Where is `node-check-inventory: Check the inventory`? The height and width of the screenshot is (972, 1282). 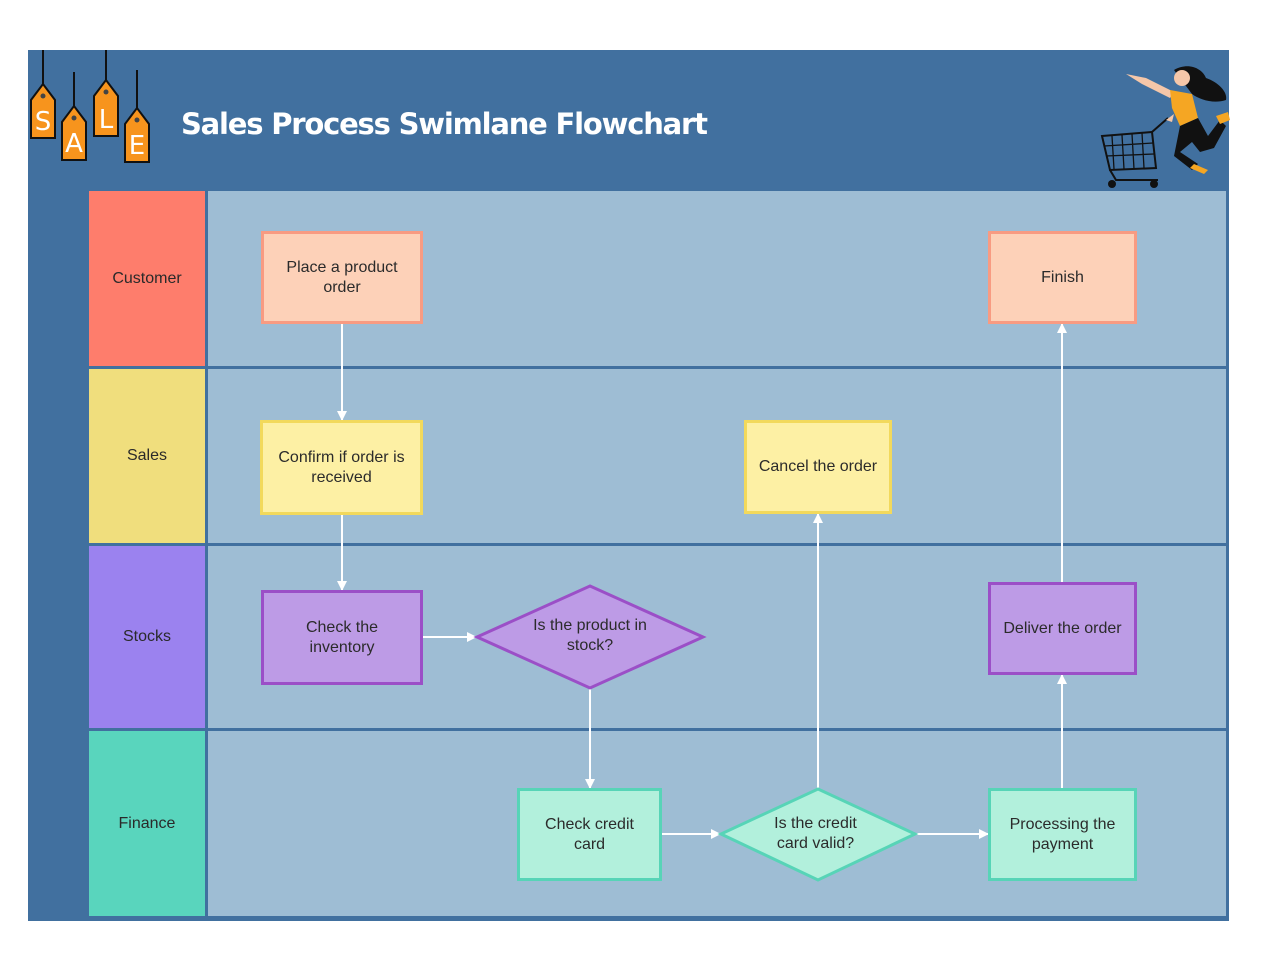 node-check-inventory: Check the inventory is located at coordinates (342, 637).